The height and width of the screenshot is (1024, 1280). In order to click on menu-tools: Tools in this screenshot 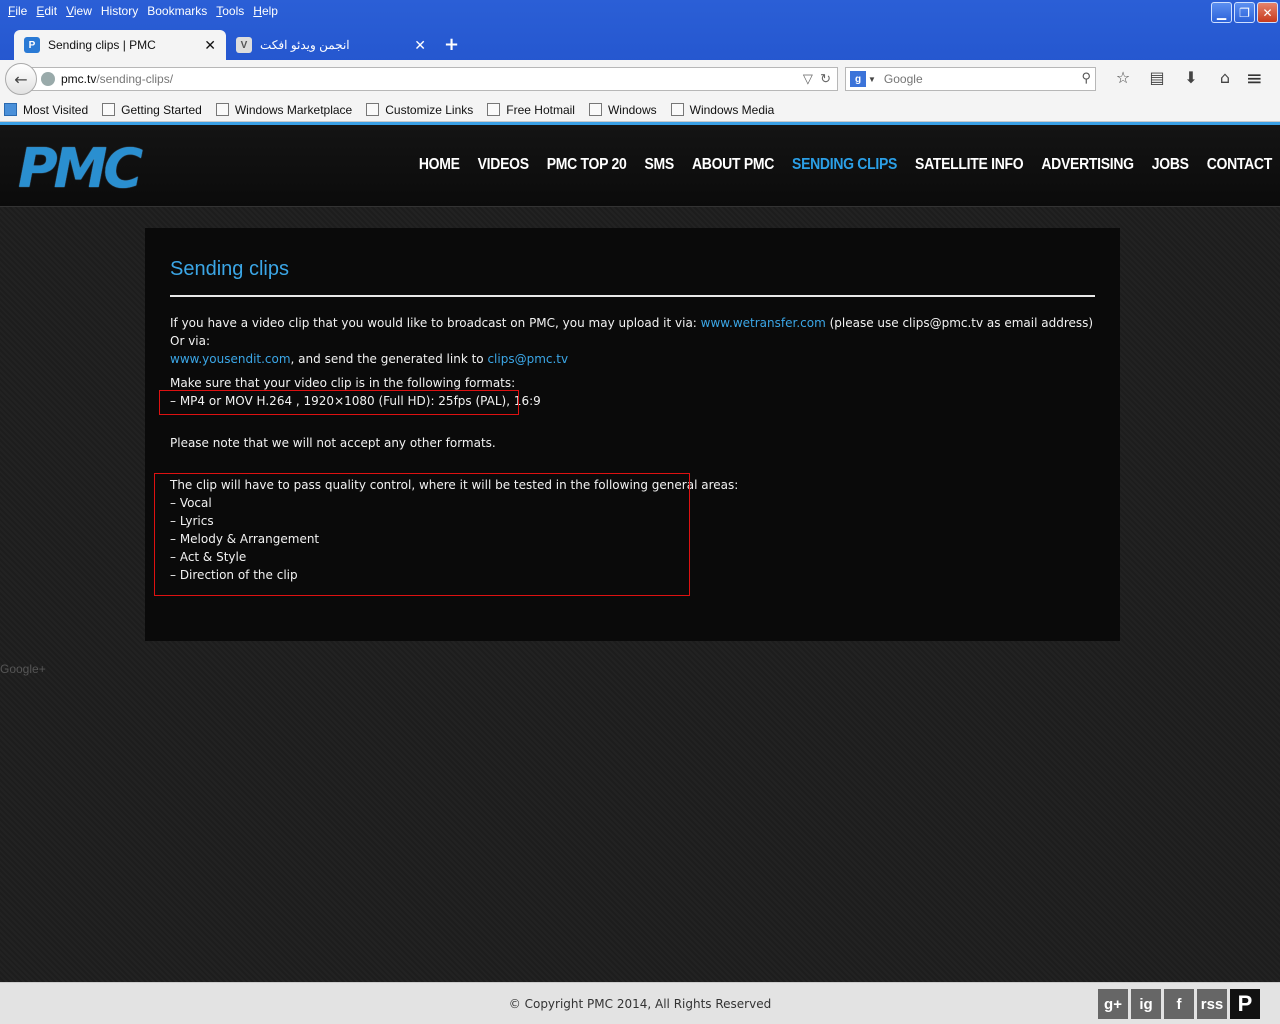, I will do `click(230, 11)`.